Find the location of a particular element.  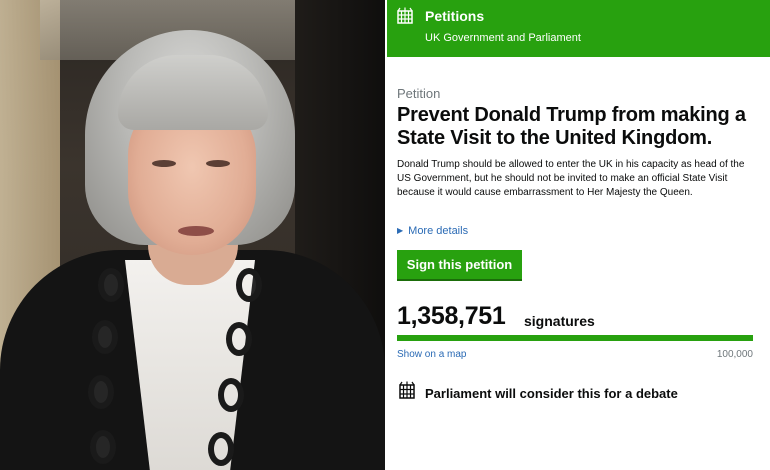

photo-mouth is located at coordinates (196, 231).